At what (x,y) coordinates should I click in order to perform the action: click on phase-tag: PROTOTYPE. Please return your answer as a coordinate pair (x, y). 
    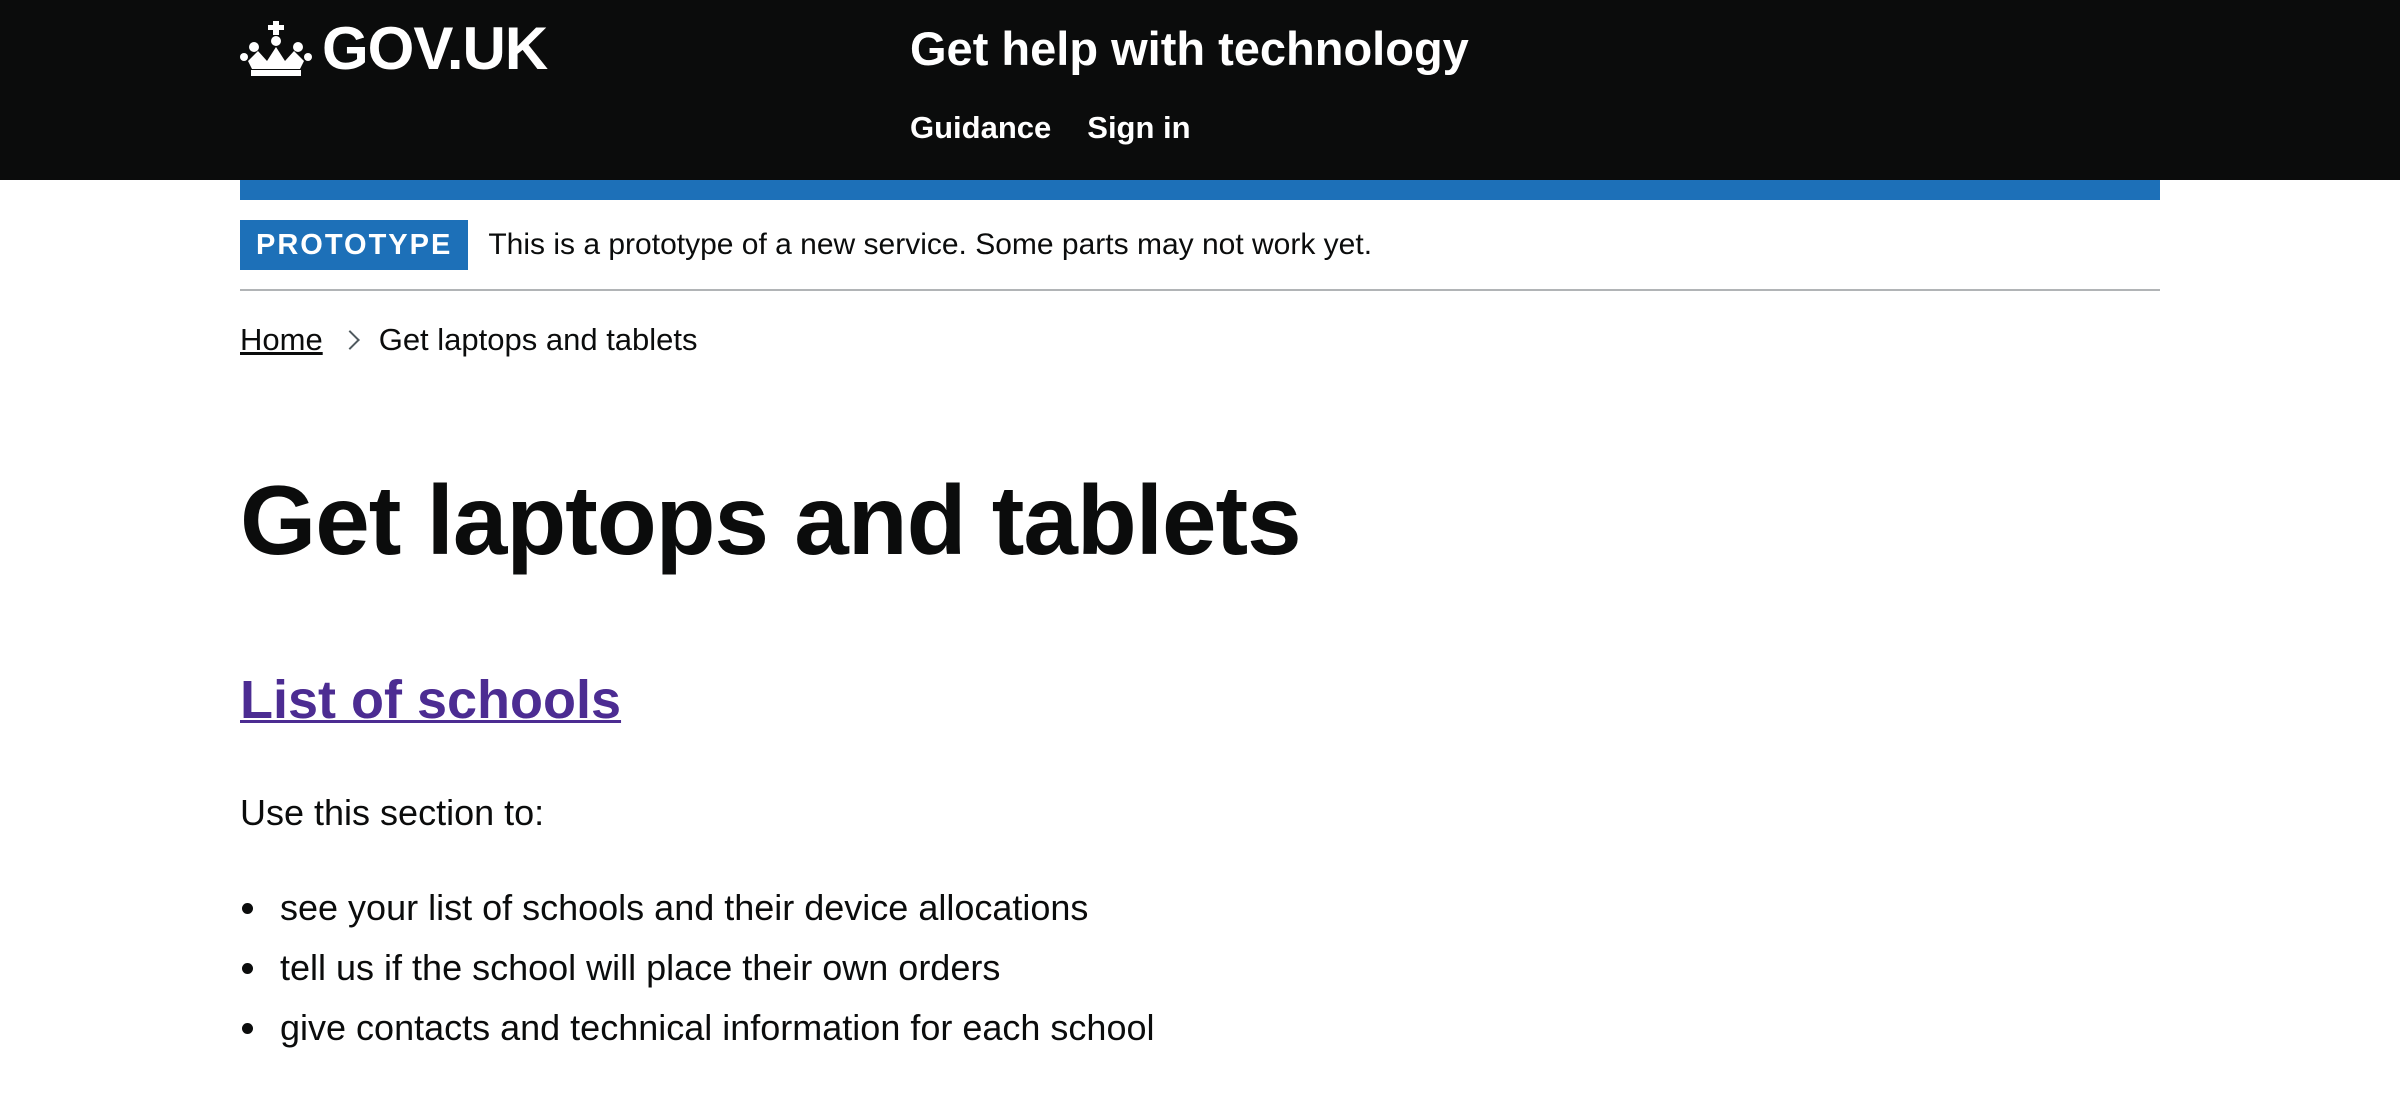
    Looking at the image, I should click on (354, 245).